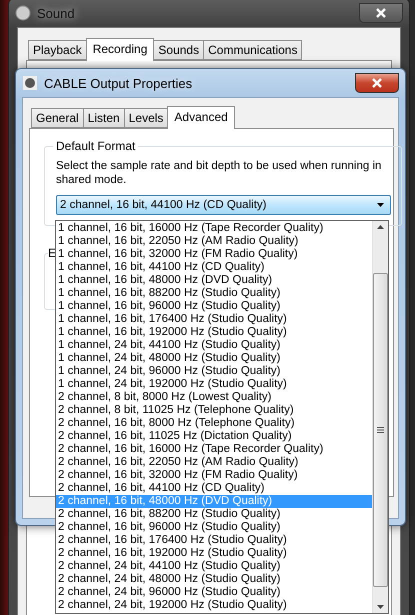  Describe the element at coordinates (214, 345) in the screenshot. I see `dropdown-option: 1 channel, 24 bit, 44100 Hz (Studio Quality)` at that location.